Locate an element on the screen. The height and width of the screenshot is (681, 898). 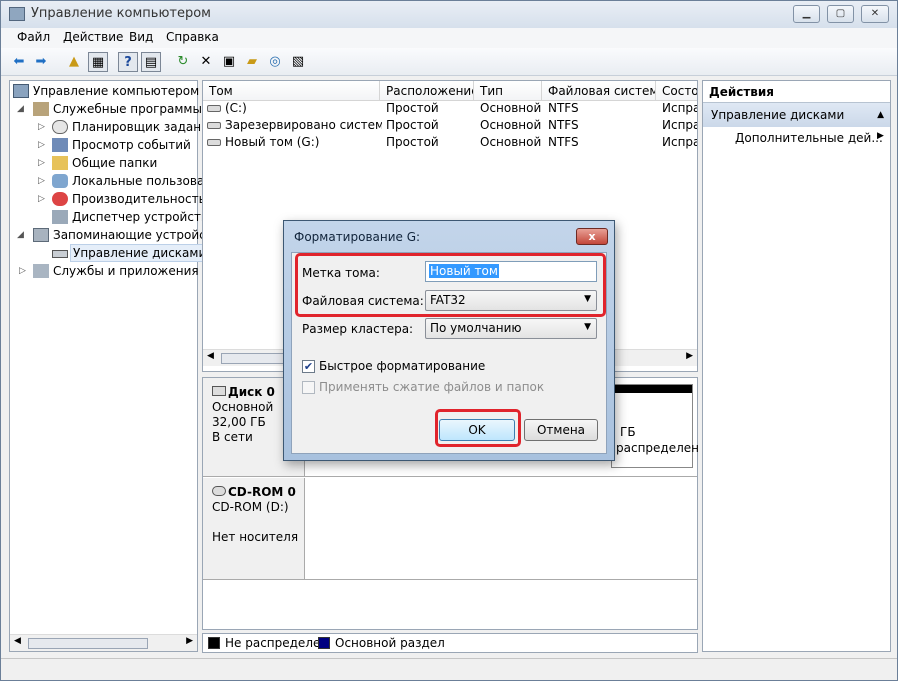
quick-format-label: Быстрое форматирование is located at coordinates (402, 366).